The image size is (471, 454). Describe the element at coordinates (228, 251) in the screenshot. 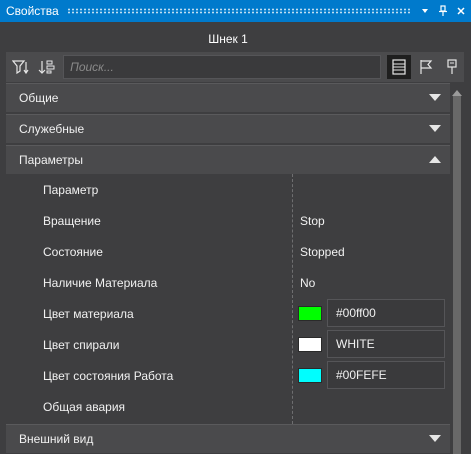

I see `property-row: Состояние Stopped` at that location.